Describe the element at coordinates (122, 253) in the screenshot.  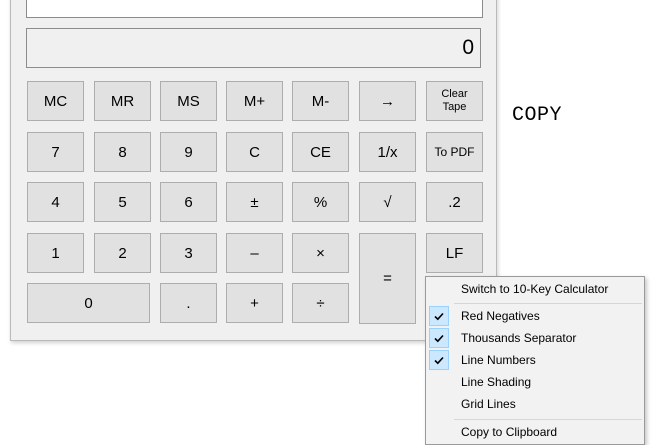
I see `key-2: 2` at that location.